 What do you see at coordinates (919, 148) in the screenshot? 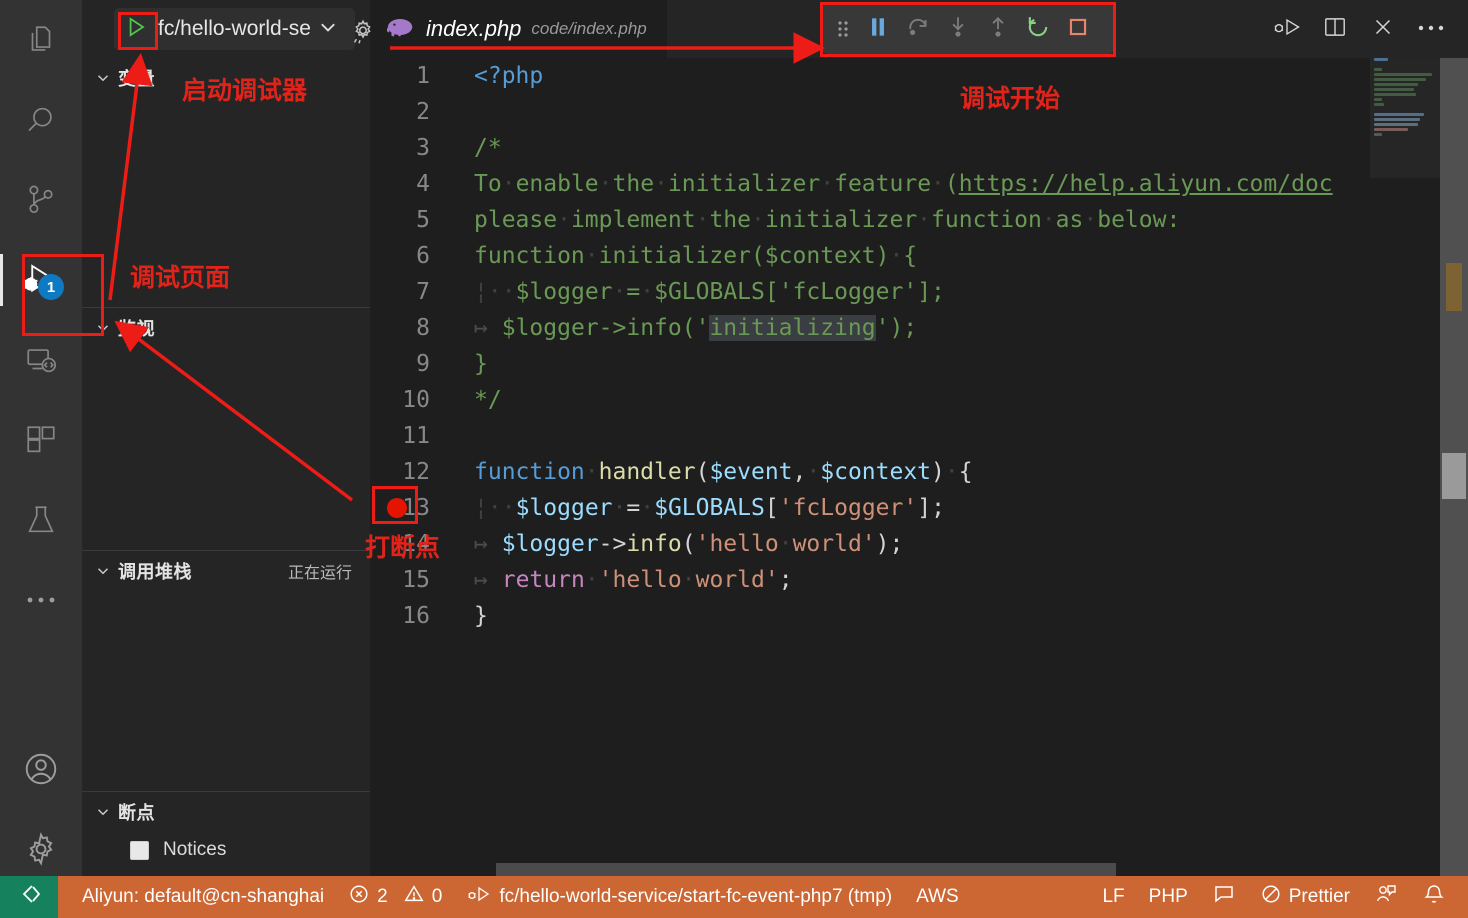
I see `code-line: 3 /*` at bounding box center [919, 148].